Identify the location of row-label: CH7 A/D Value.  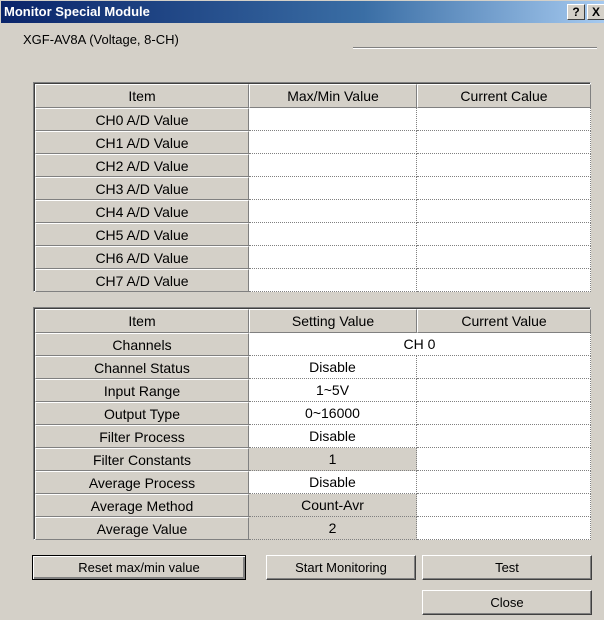
(142, 280).